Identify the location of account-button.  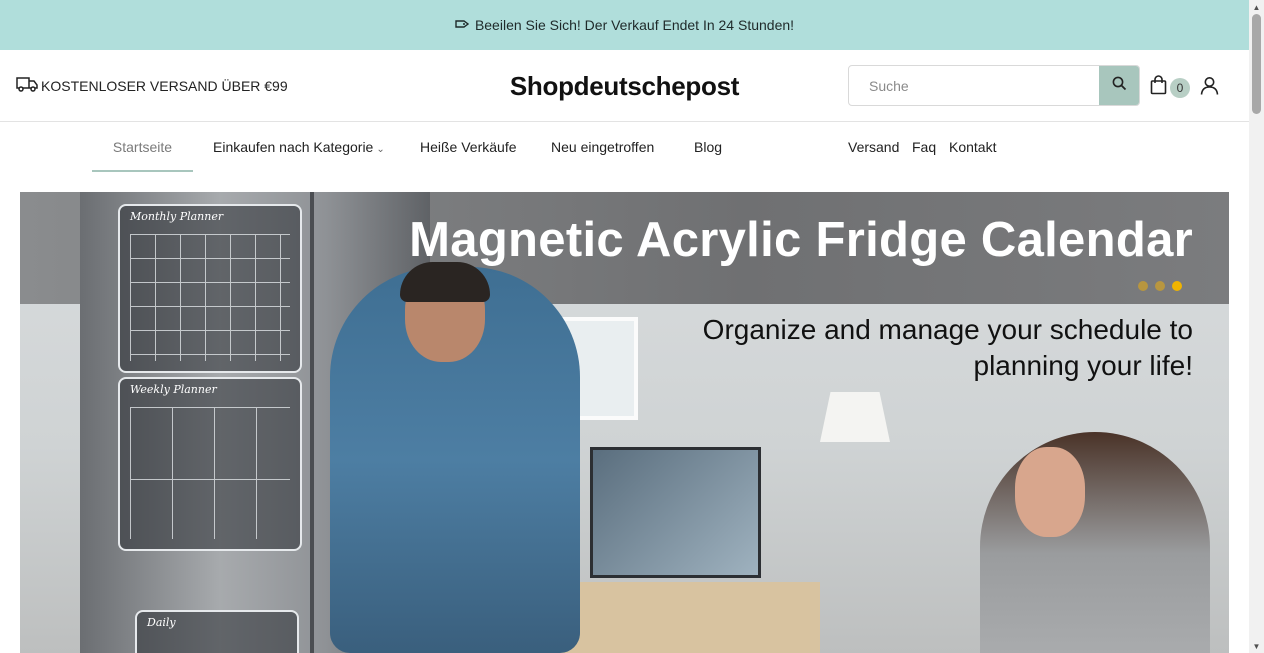
(1209, 88).